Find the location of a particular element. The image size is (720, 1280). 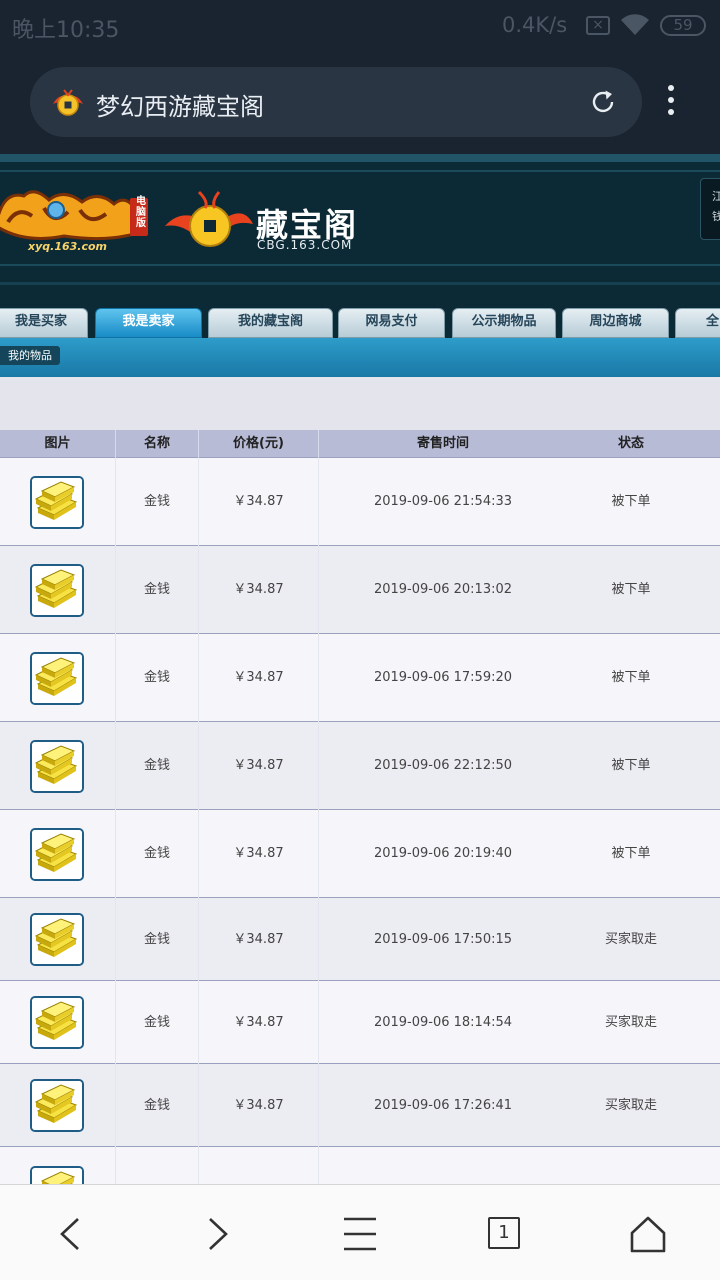

table-row: 金钱 ￥34.87 2019-09-06 17:59:20 被下单 is located at coordinates (360, 678).